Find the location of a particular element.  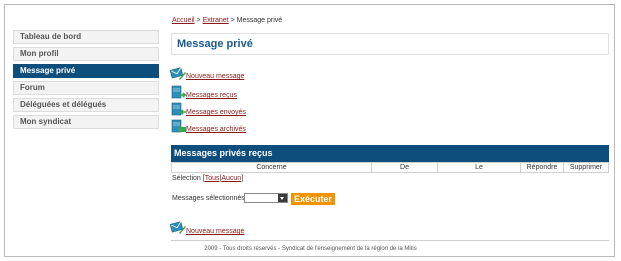

column-header-de: De is located at coordinates (405, 167).